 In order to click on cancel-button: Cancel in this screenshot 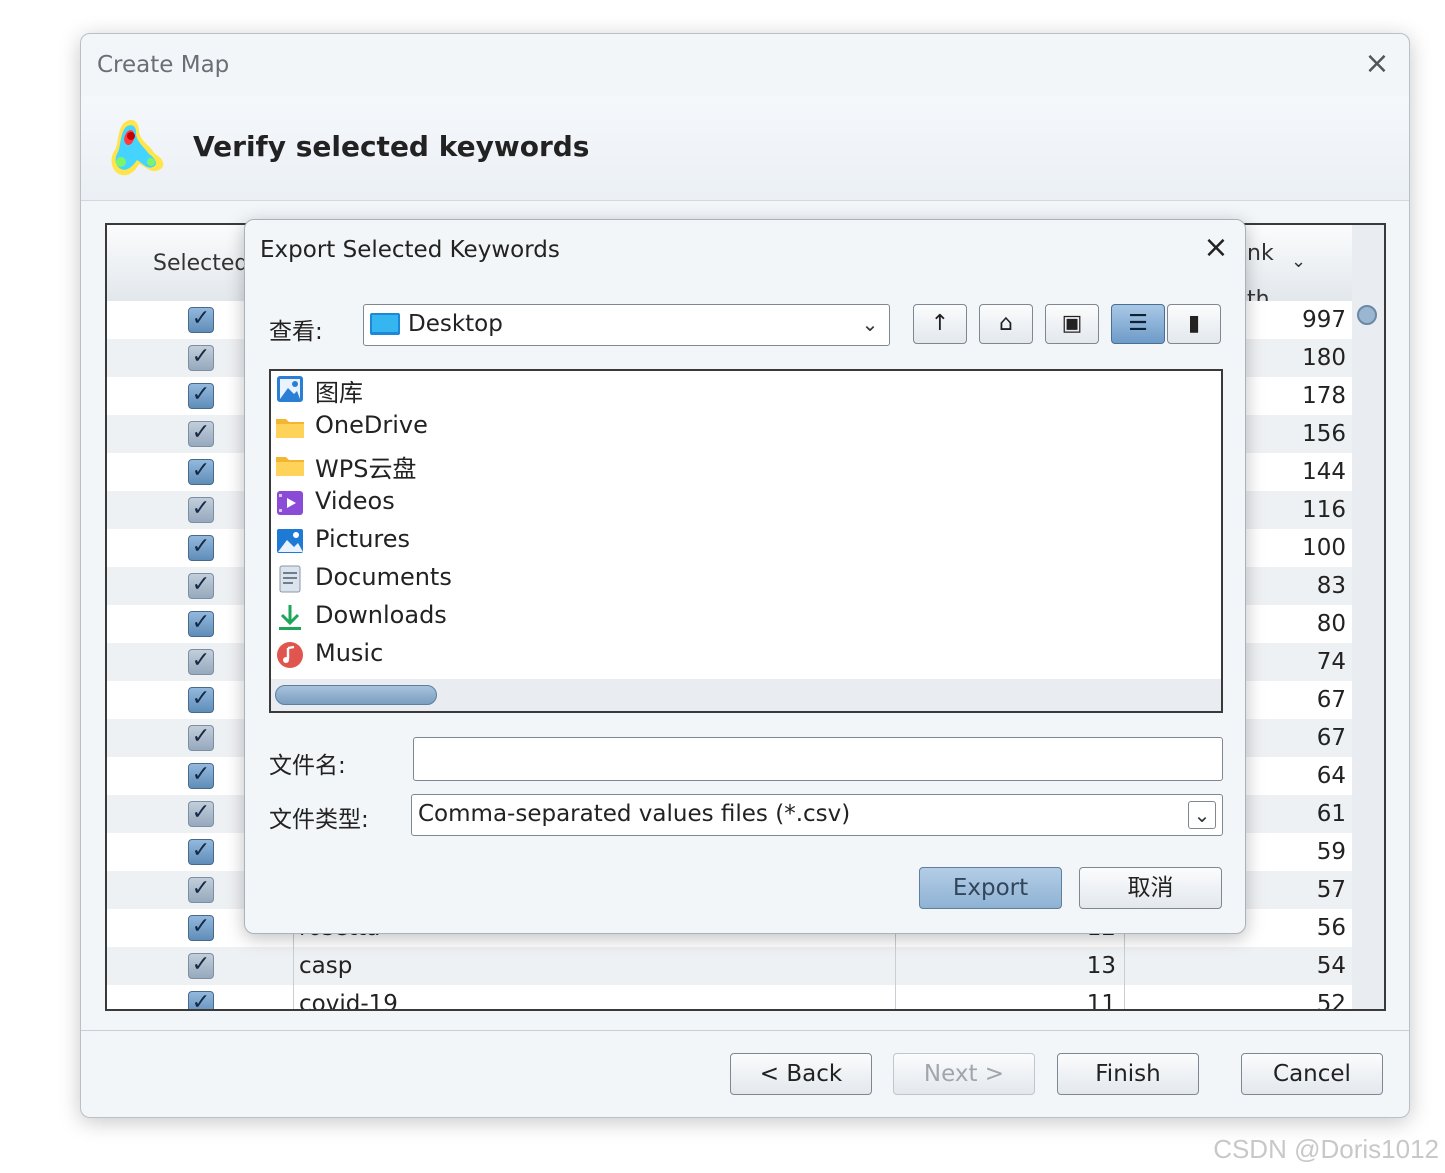, I will do `click(1312, 1074)`.